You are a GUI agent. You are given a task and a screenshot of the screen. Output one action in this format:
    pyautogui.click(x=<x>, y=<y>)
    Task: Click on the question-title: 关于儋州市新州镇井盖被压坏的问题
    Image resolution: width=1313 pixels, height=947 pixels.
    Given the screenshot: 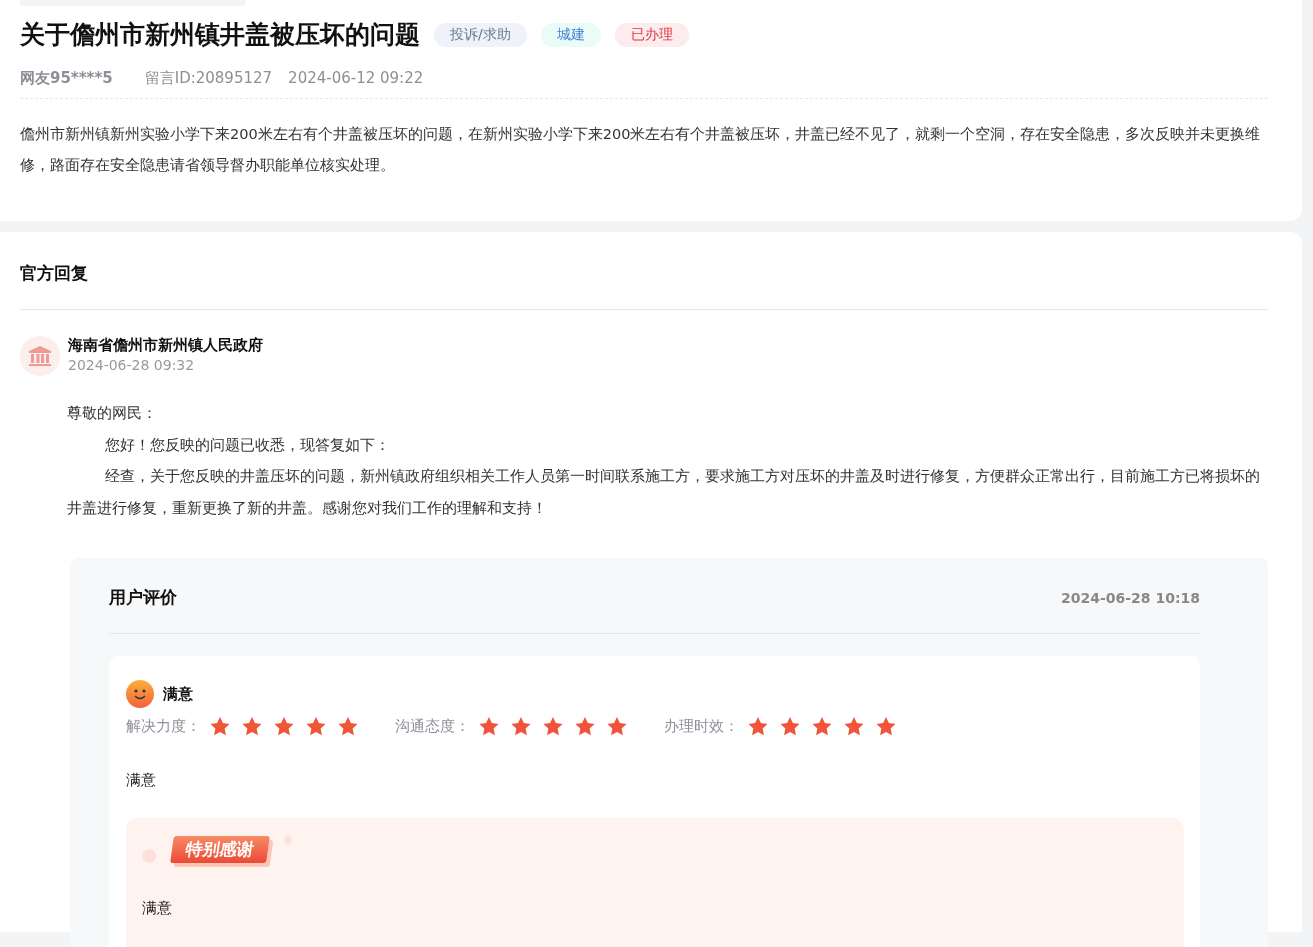 What is the action you would take?
    pyautogui.click(x=220, y=35)
    